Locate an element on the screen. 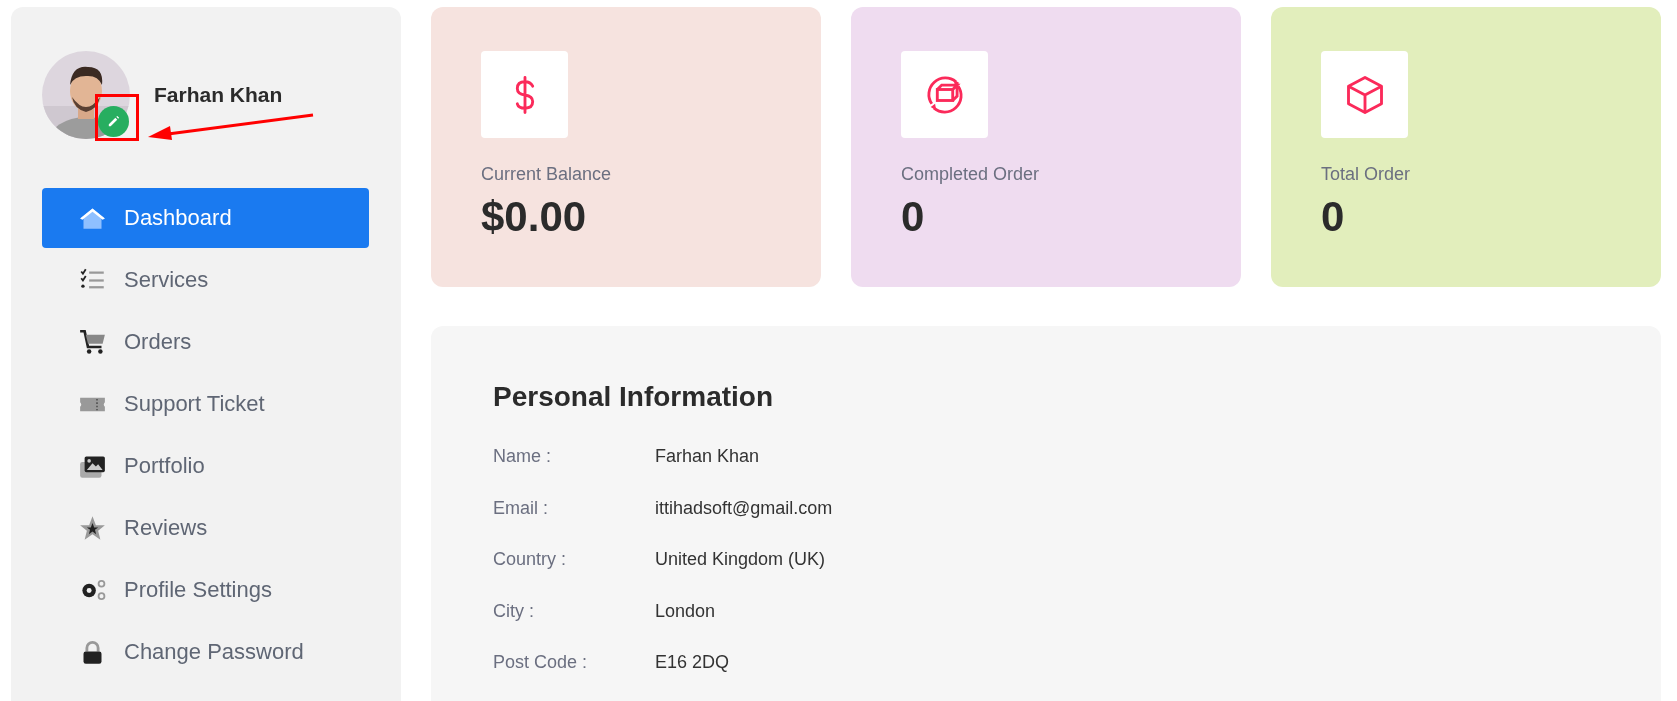 The width and height of the screenshot is (1677, 701). annotation-box is located at coordinates (117, 117).